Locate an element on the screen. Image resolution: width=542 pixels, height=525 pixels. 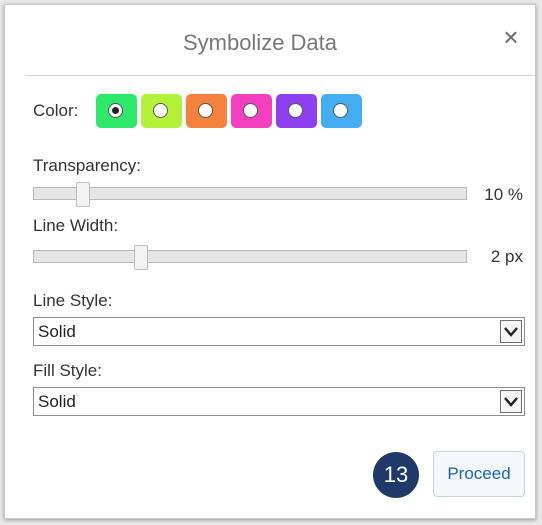
color-swatch-orange is located at coordinates (206, 111).